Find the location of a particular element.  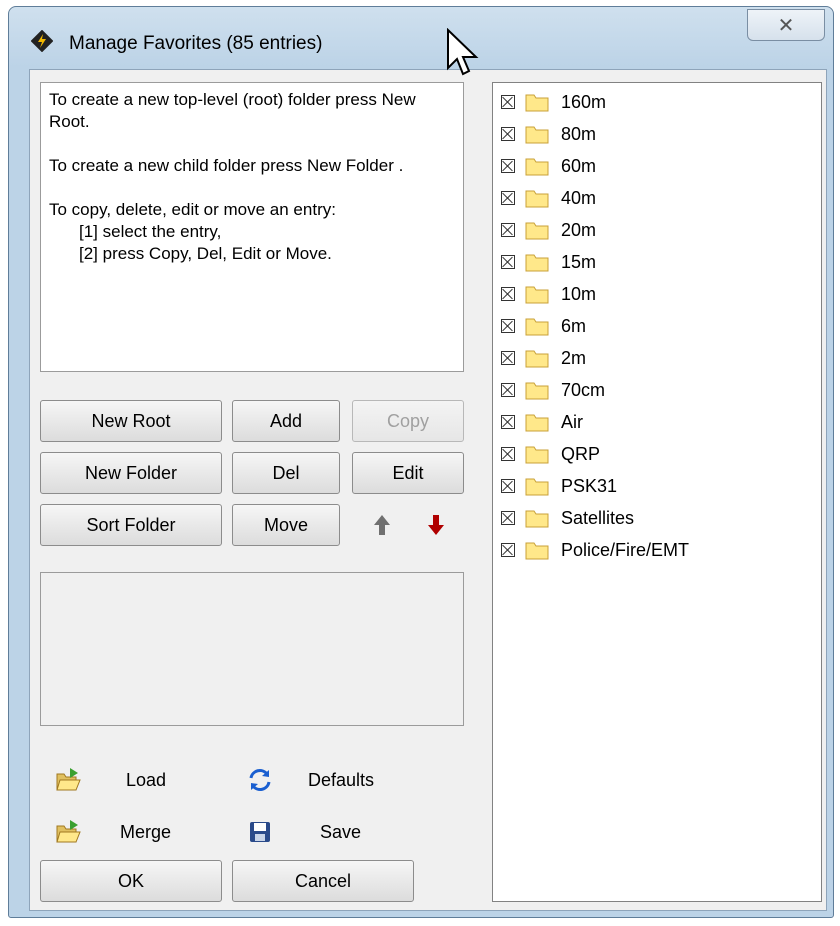

tree-item: 20m is located at coordinates (548, 230).